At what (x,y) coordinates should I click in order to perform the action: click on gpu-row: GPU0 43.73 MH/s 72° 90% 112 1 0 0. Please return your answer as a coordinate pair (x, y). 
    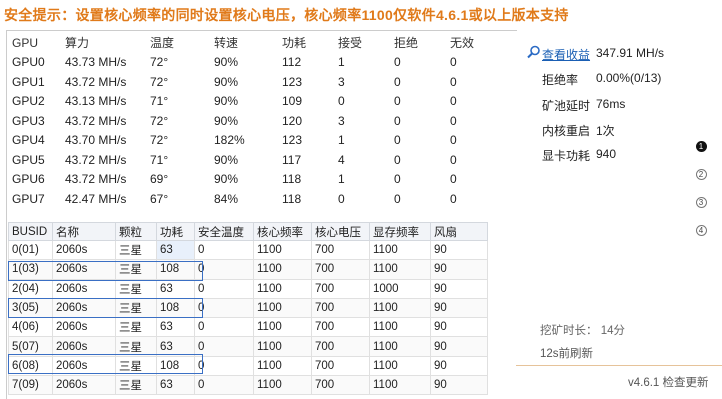
    Looking at the image, I should click on (254, 63).